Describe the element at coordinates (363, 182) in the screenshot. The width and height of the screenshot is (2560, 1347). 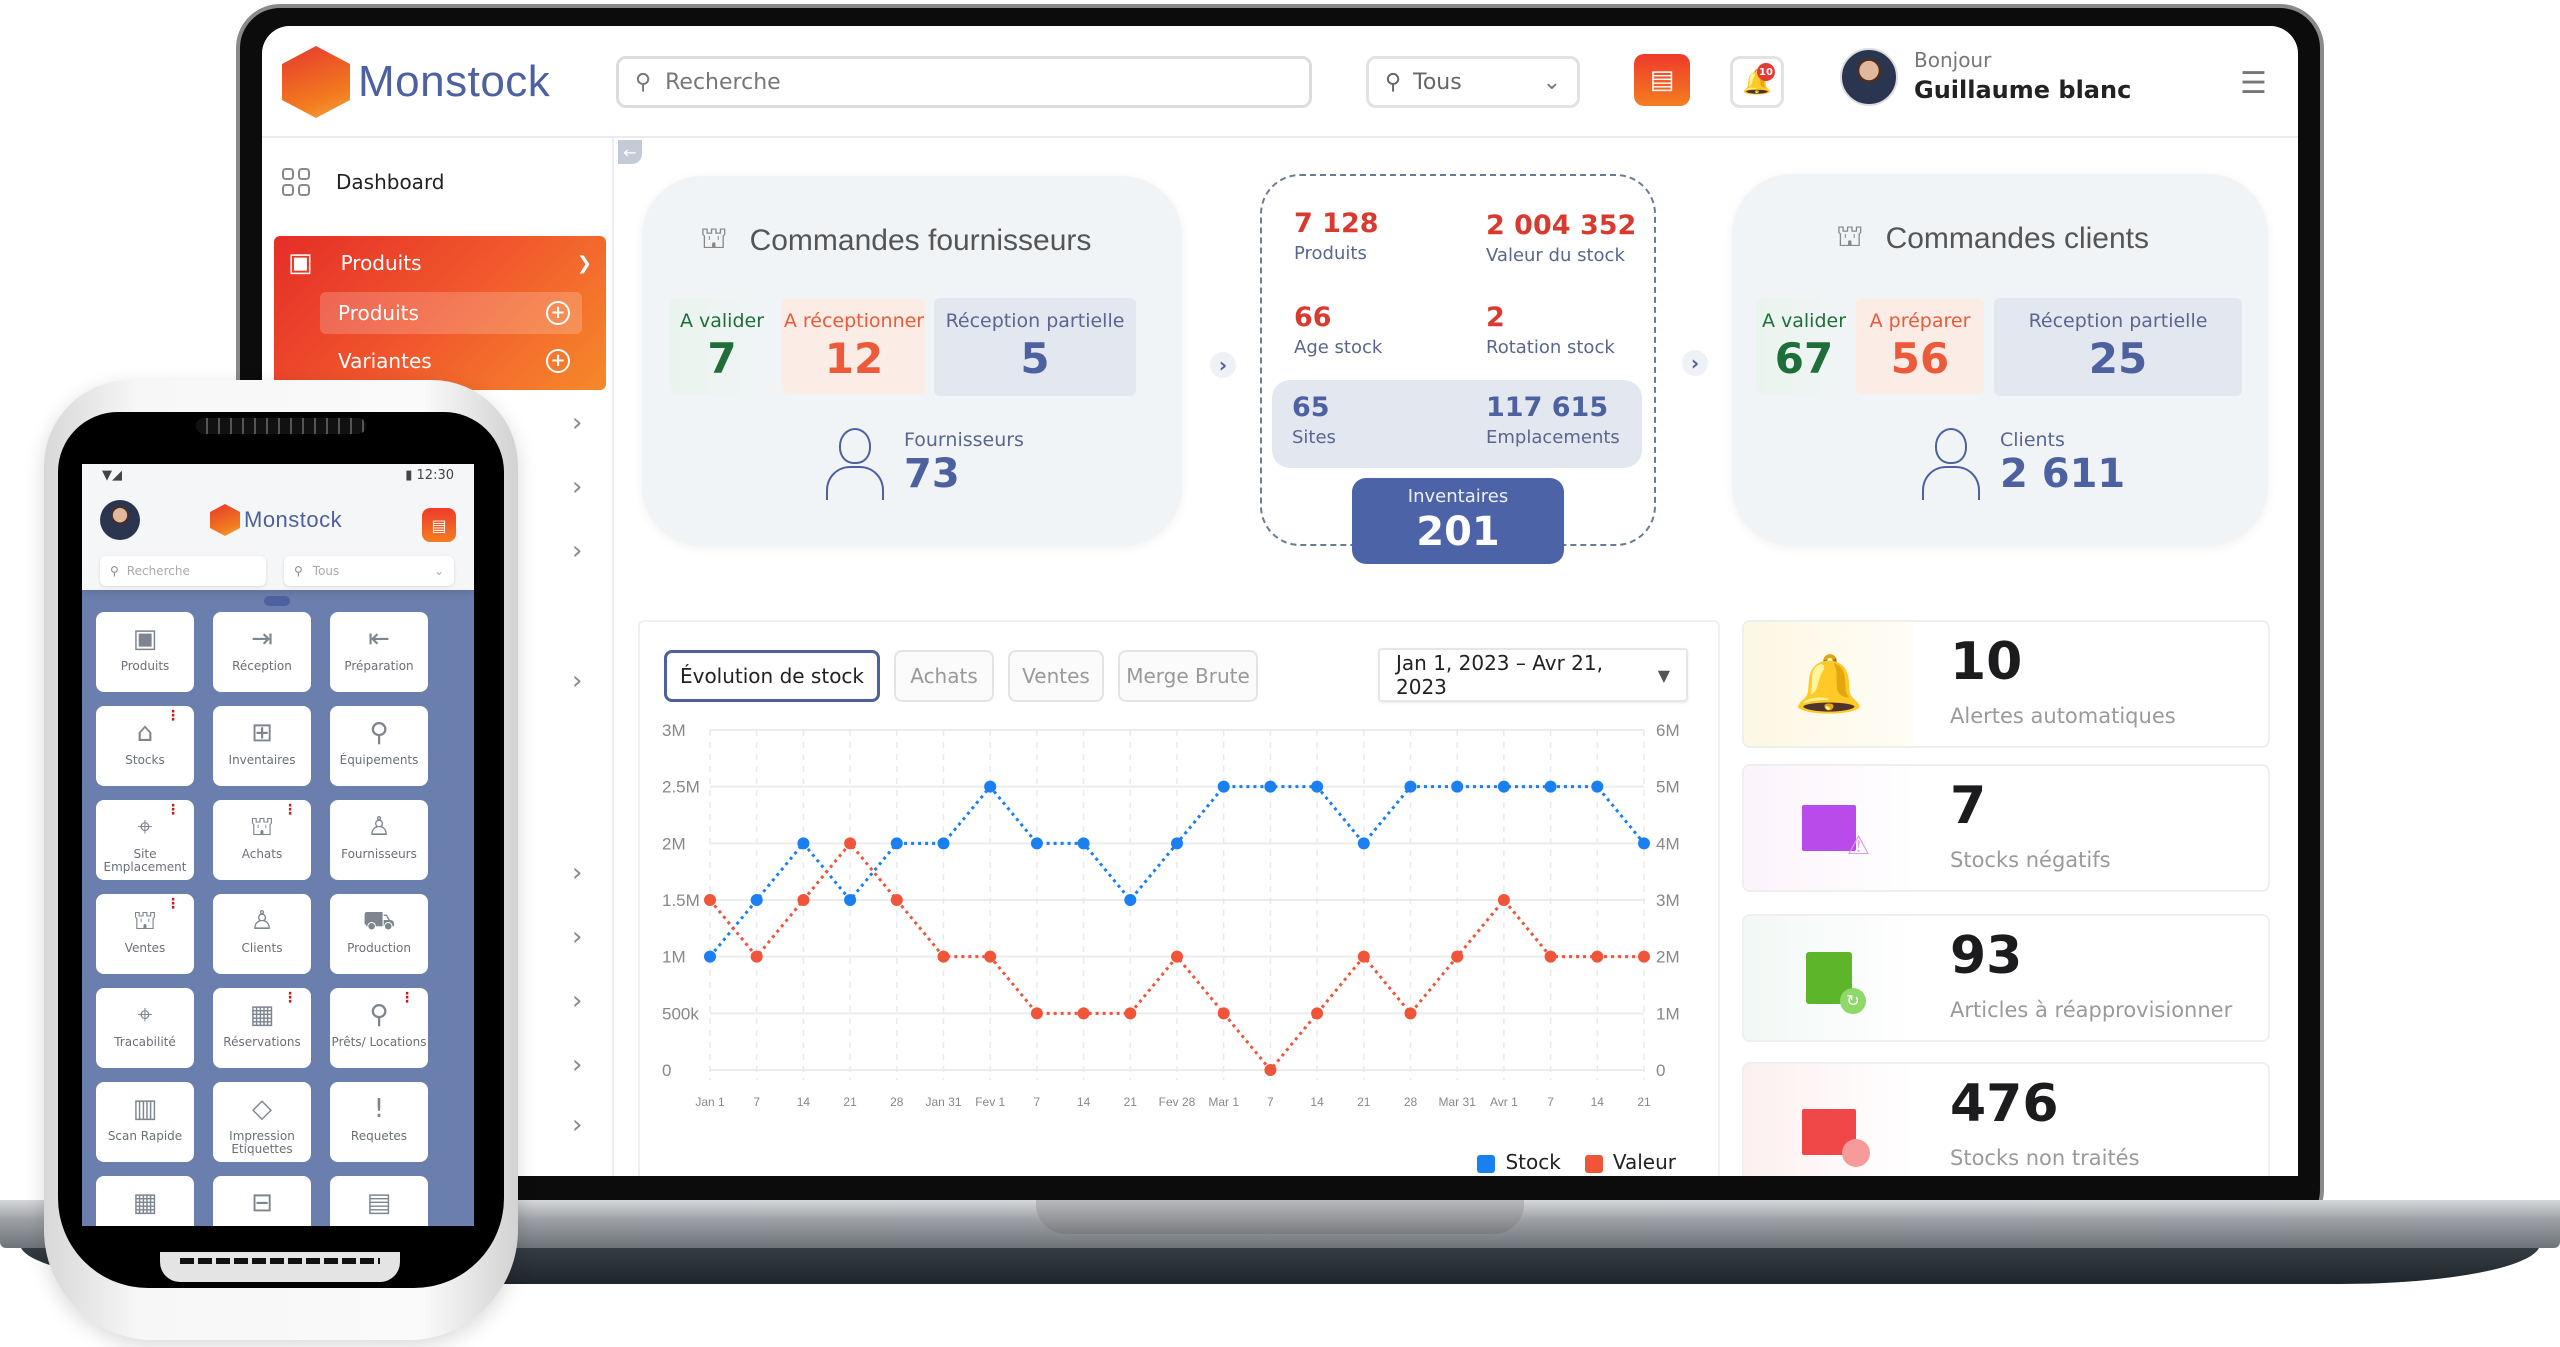
I see `sidebar-item-dashboard: Dashboard` at that location.